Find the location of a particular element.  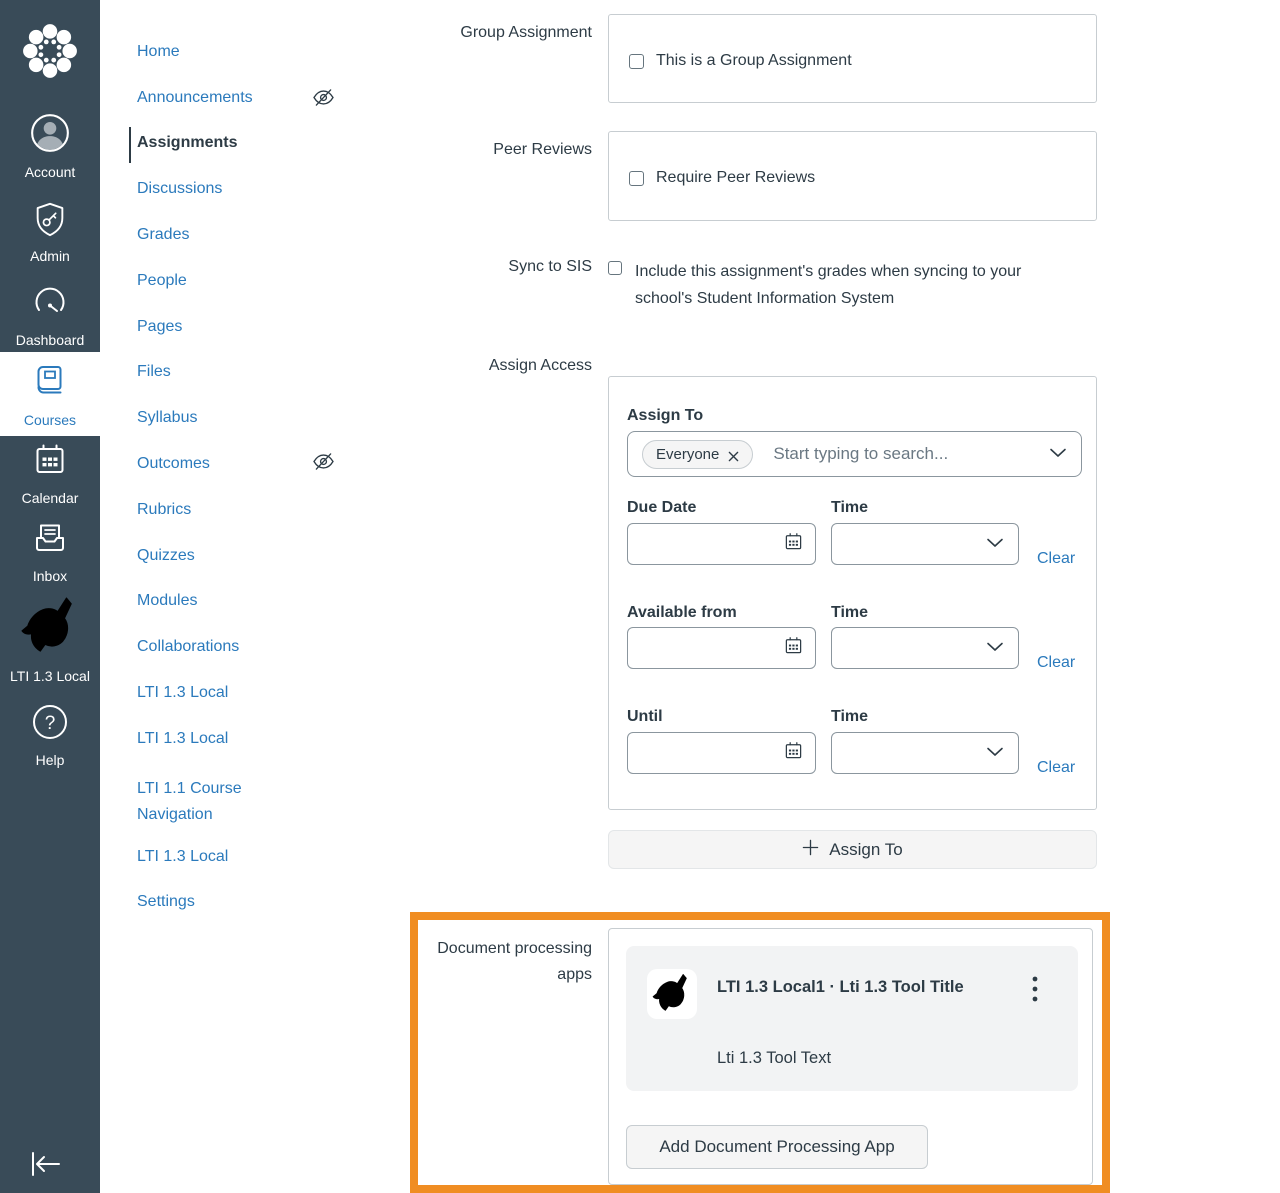

course-nav-settings: Settings is located at coordinates (166, 902).